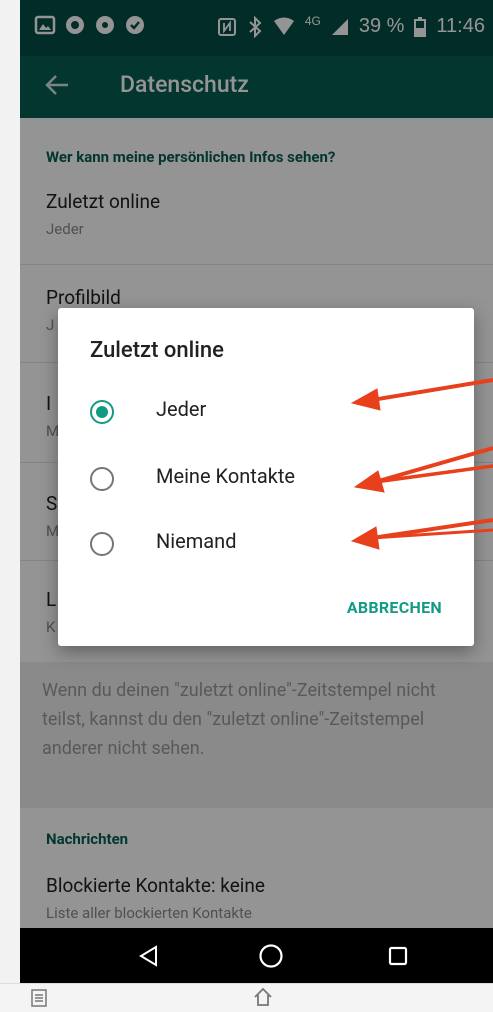  What do you see at coordinates (225, 476) in the screenshot?
I see `option-label: Meine Kontakte` at bounding box center [225, 476].